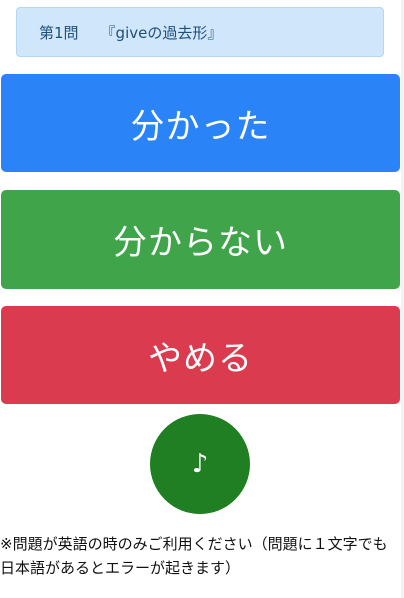 The image size is (404, 598). I want to click on music-note-icon: ♪, so click(200, 464).